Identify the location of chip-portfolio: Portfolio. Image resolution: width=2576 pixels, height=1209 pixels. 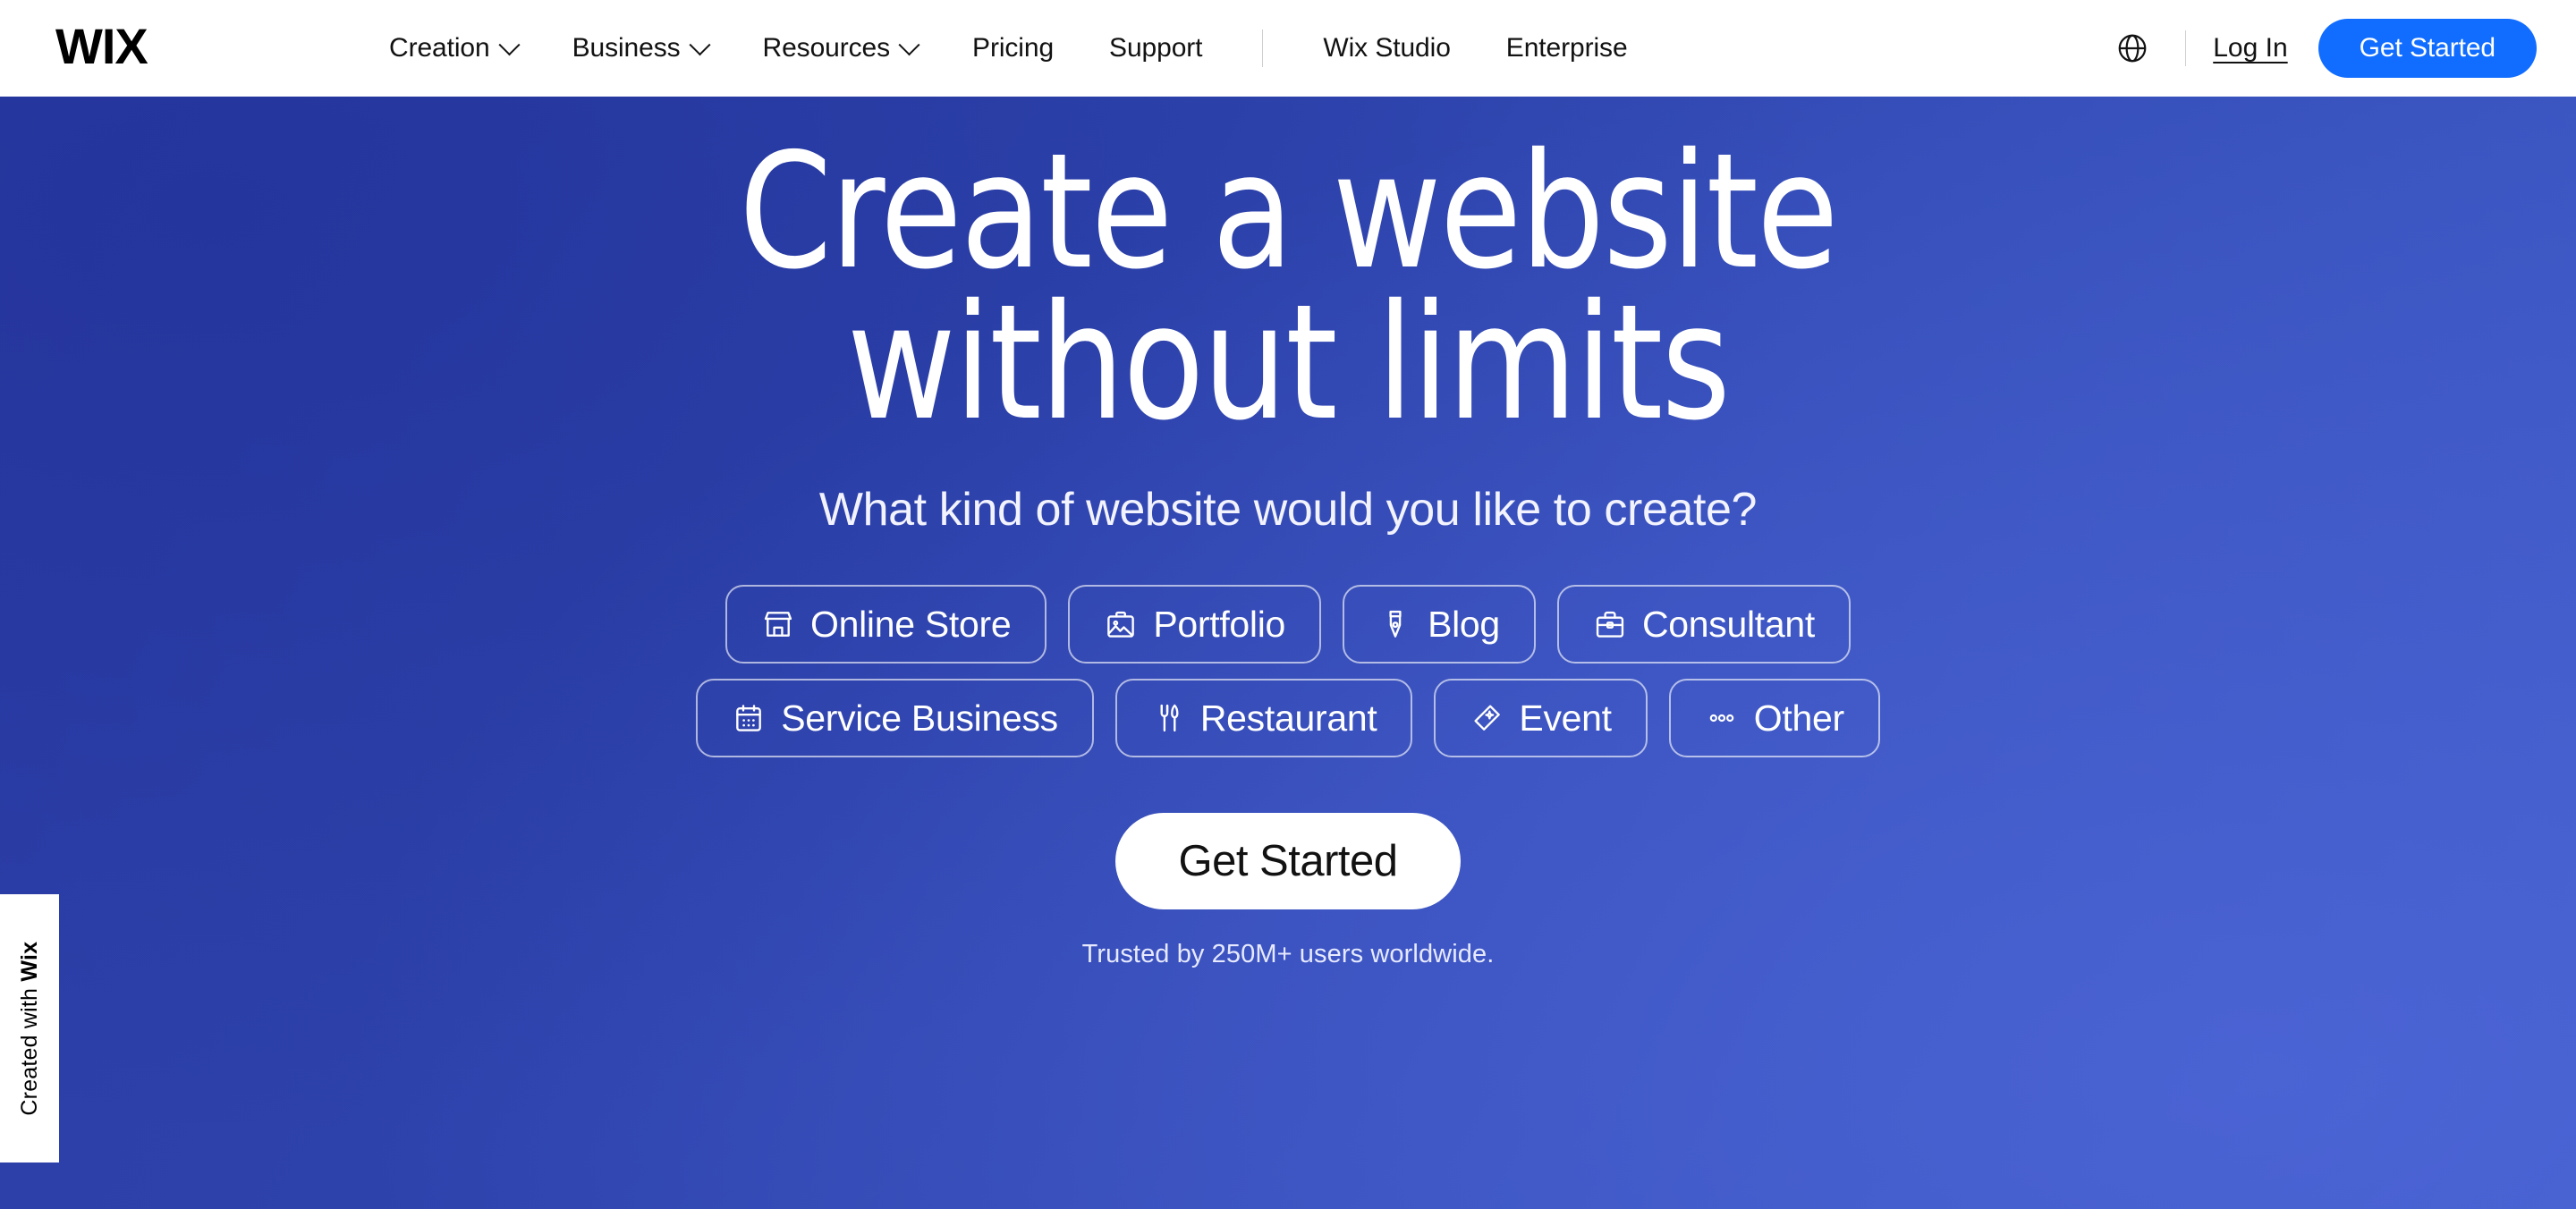
(1195, 624).